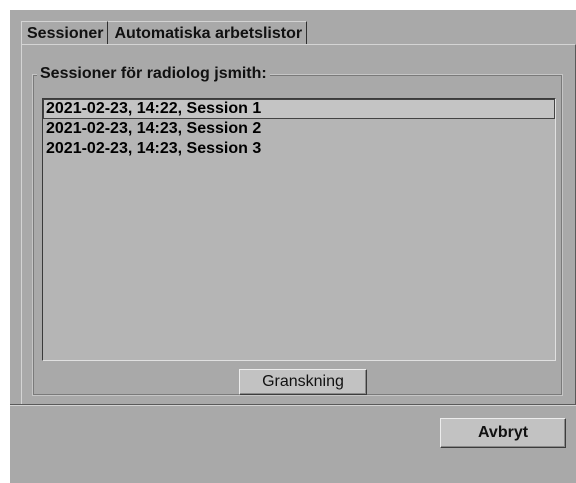  What do you see at coordinates (299, 109) in the screenshot?
I see `list-item-session-1: 2021-02-23, 14:22, Session 1` at bounding box center [299, 109].